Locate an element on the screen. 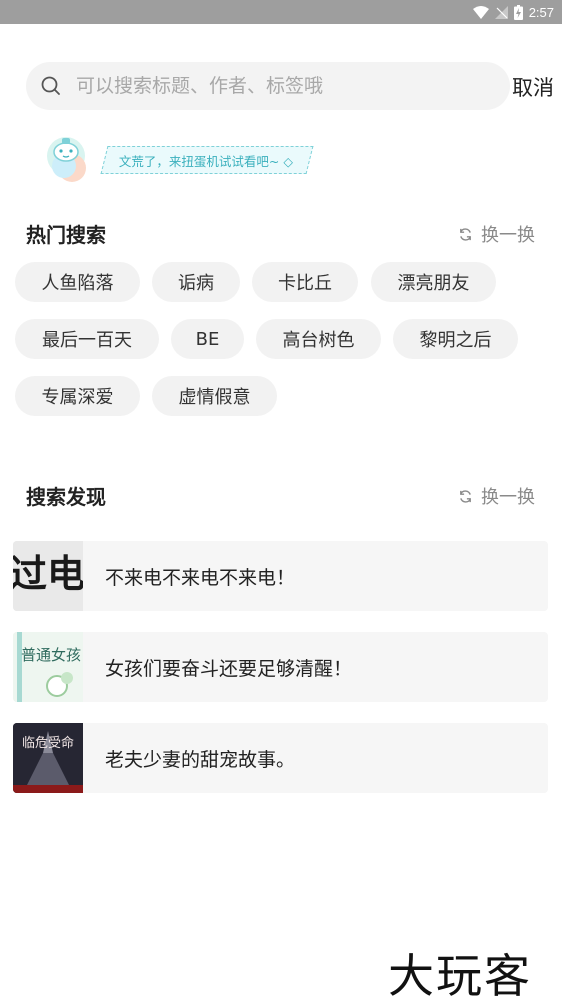  hot-tag: BE is located at coordinates (207, 339).